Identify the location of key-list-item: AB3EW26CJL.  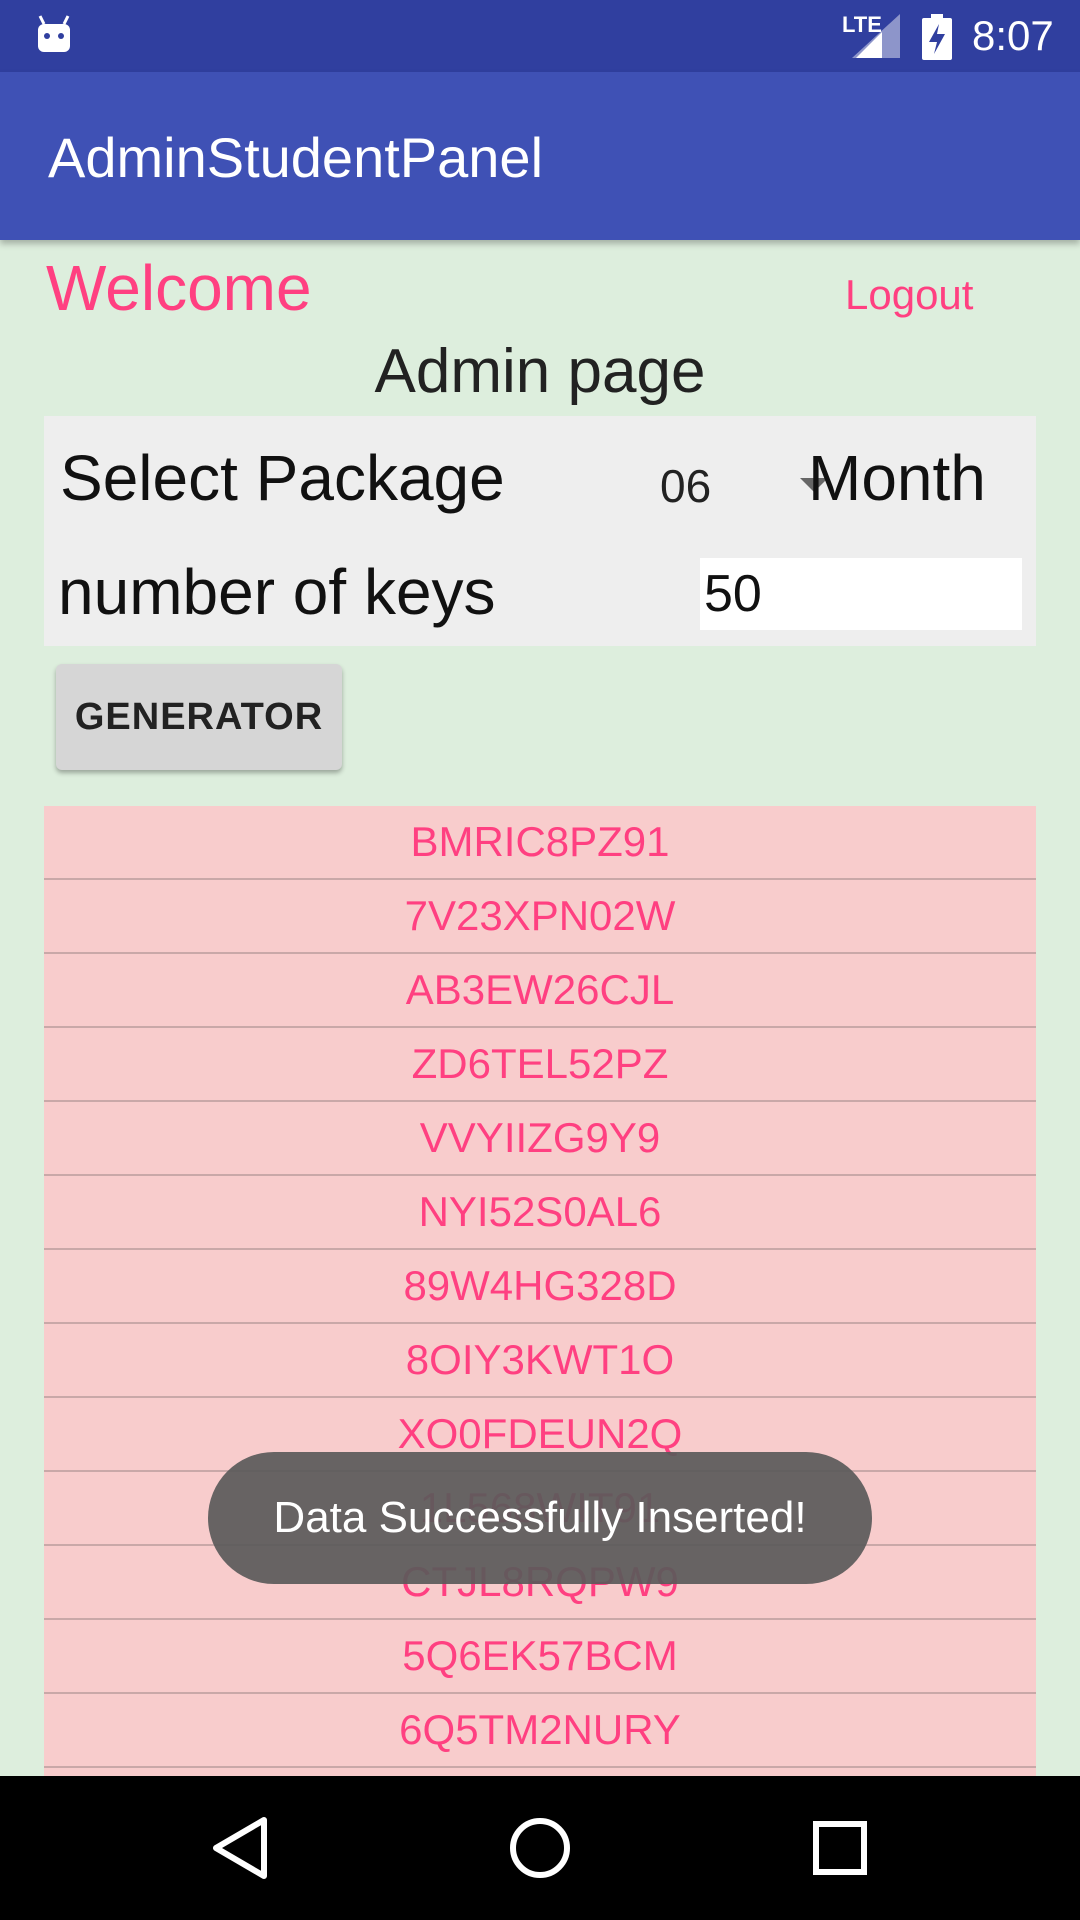
(540, 991).